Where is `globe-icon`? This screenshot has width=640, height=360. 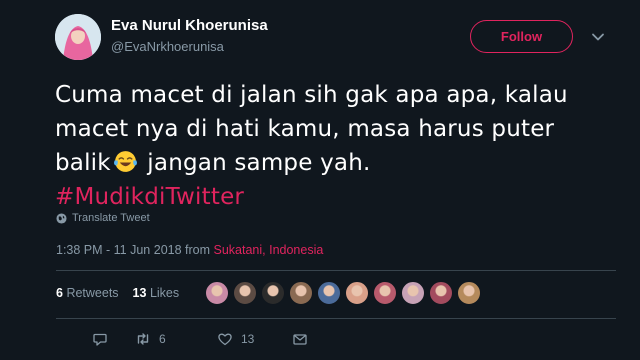 globe-icon is located at coordinates (61, 218).